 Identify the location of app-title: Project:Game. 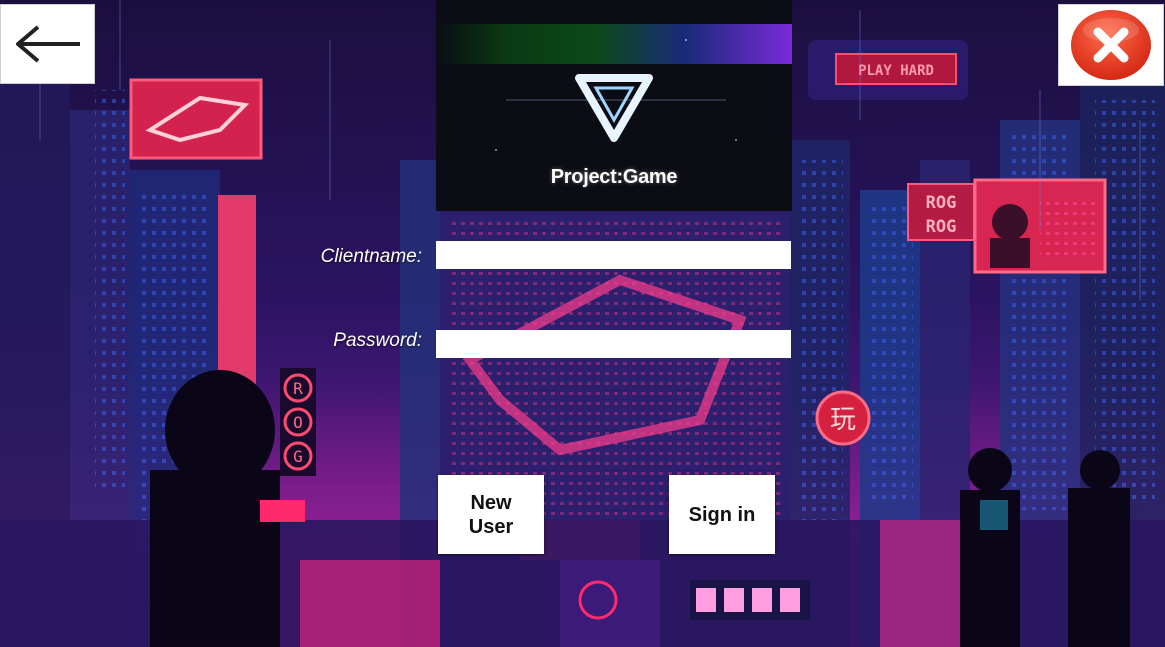
(614, 177).